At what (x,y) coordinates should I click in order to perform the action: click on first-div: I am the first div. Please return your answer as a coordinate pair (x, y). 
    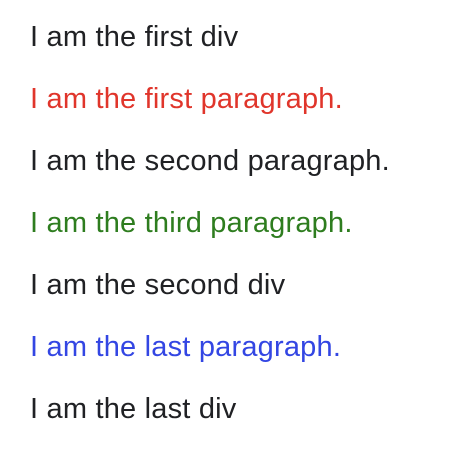
    Looking at the image, I should click on (134, 37).